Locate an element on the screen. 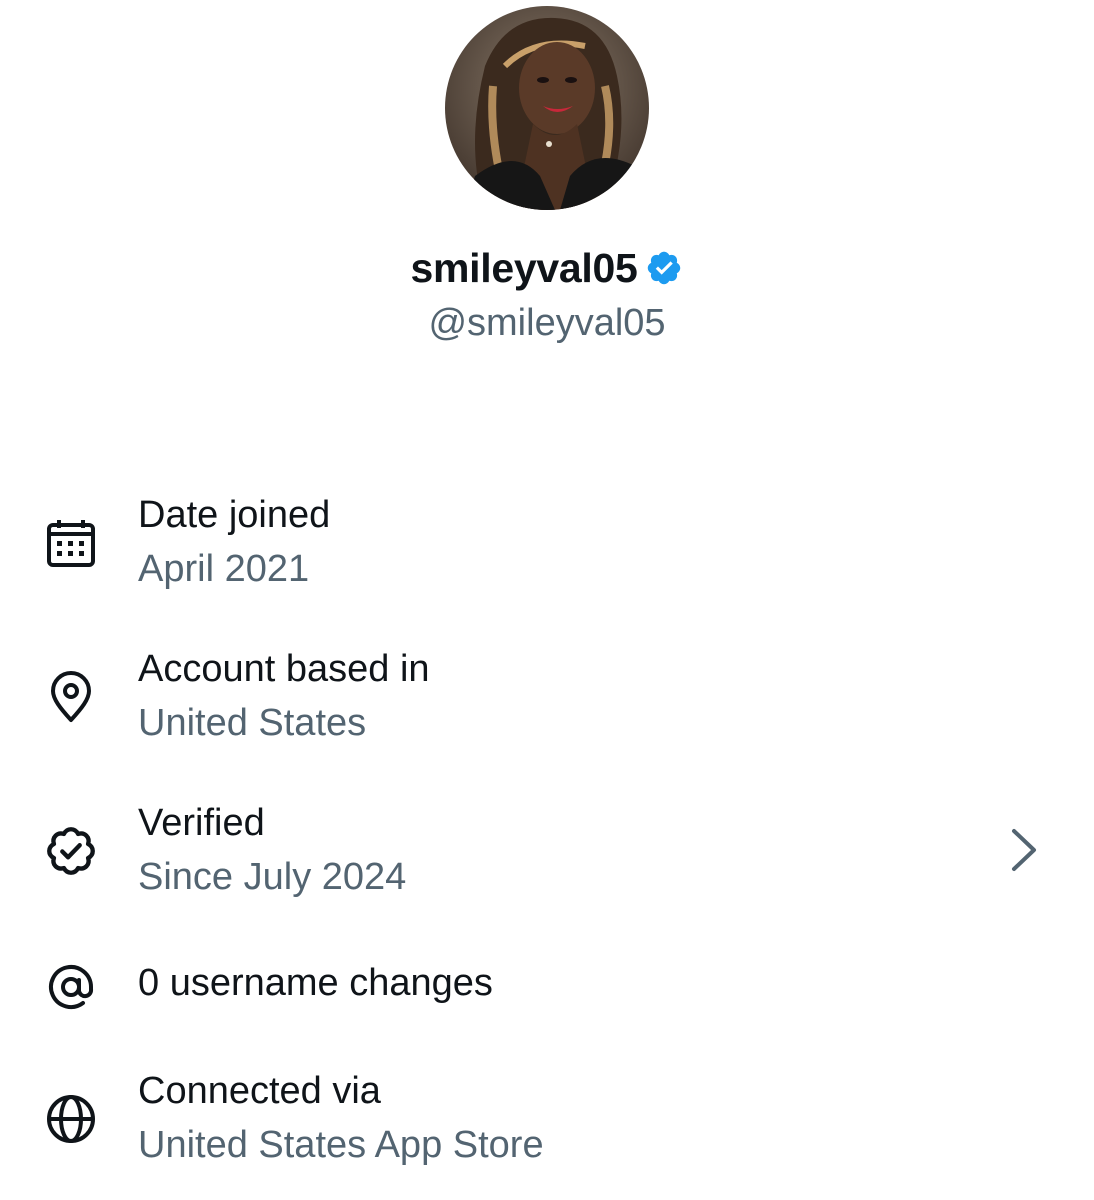 Image resolution: width=1094 pixels, height=1200 pixels. display-name-row: smileyval05 is located at coordinates (547, 268).